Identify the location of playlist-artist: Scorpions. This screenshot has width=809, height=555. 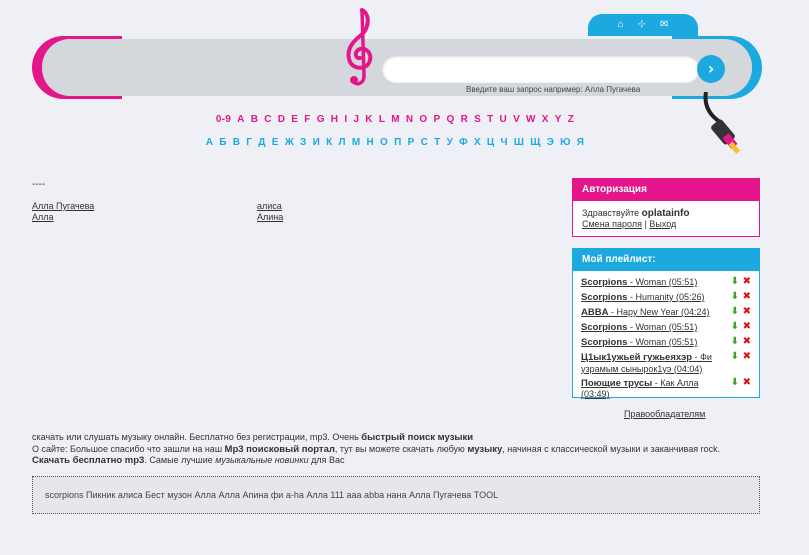
(604, 282).